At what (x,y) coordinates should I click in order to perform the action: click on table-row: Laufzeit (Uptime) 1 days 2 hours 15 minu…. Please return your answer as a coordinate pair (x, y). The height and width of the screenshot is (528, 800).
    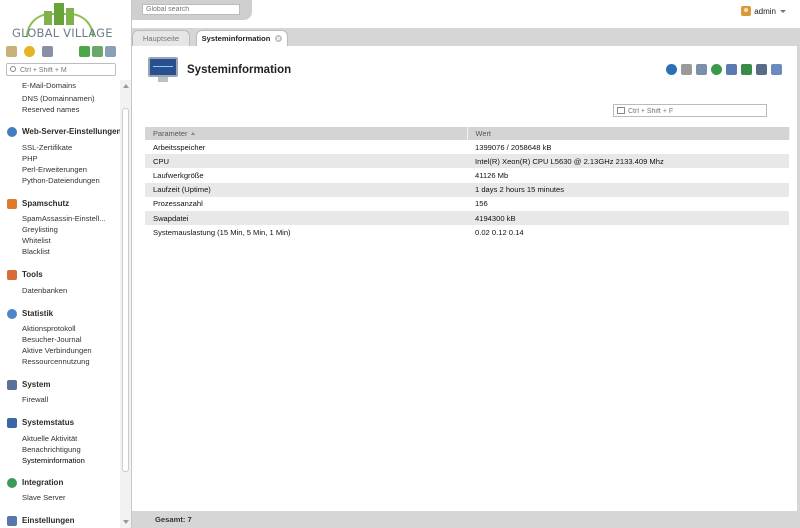
    Looking at the image, I should click on (467, 189).